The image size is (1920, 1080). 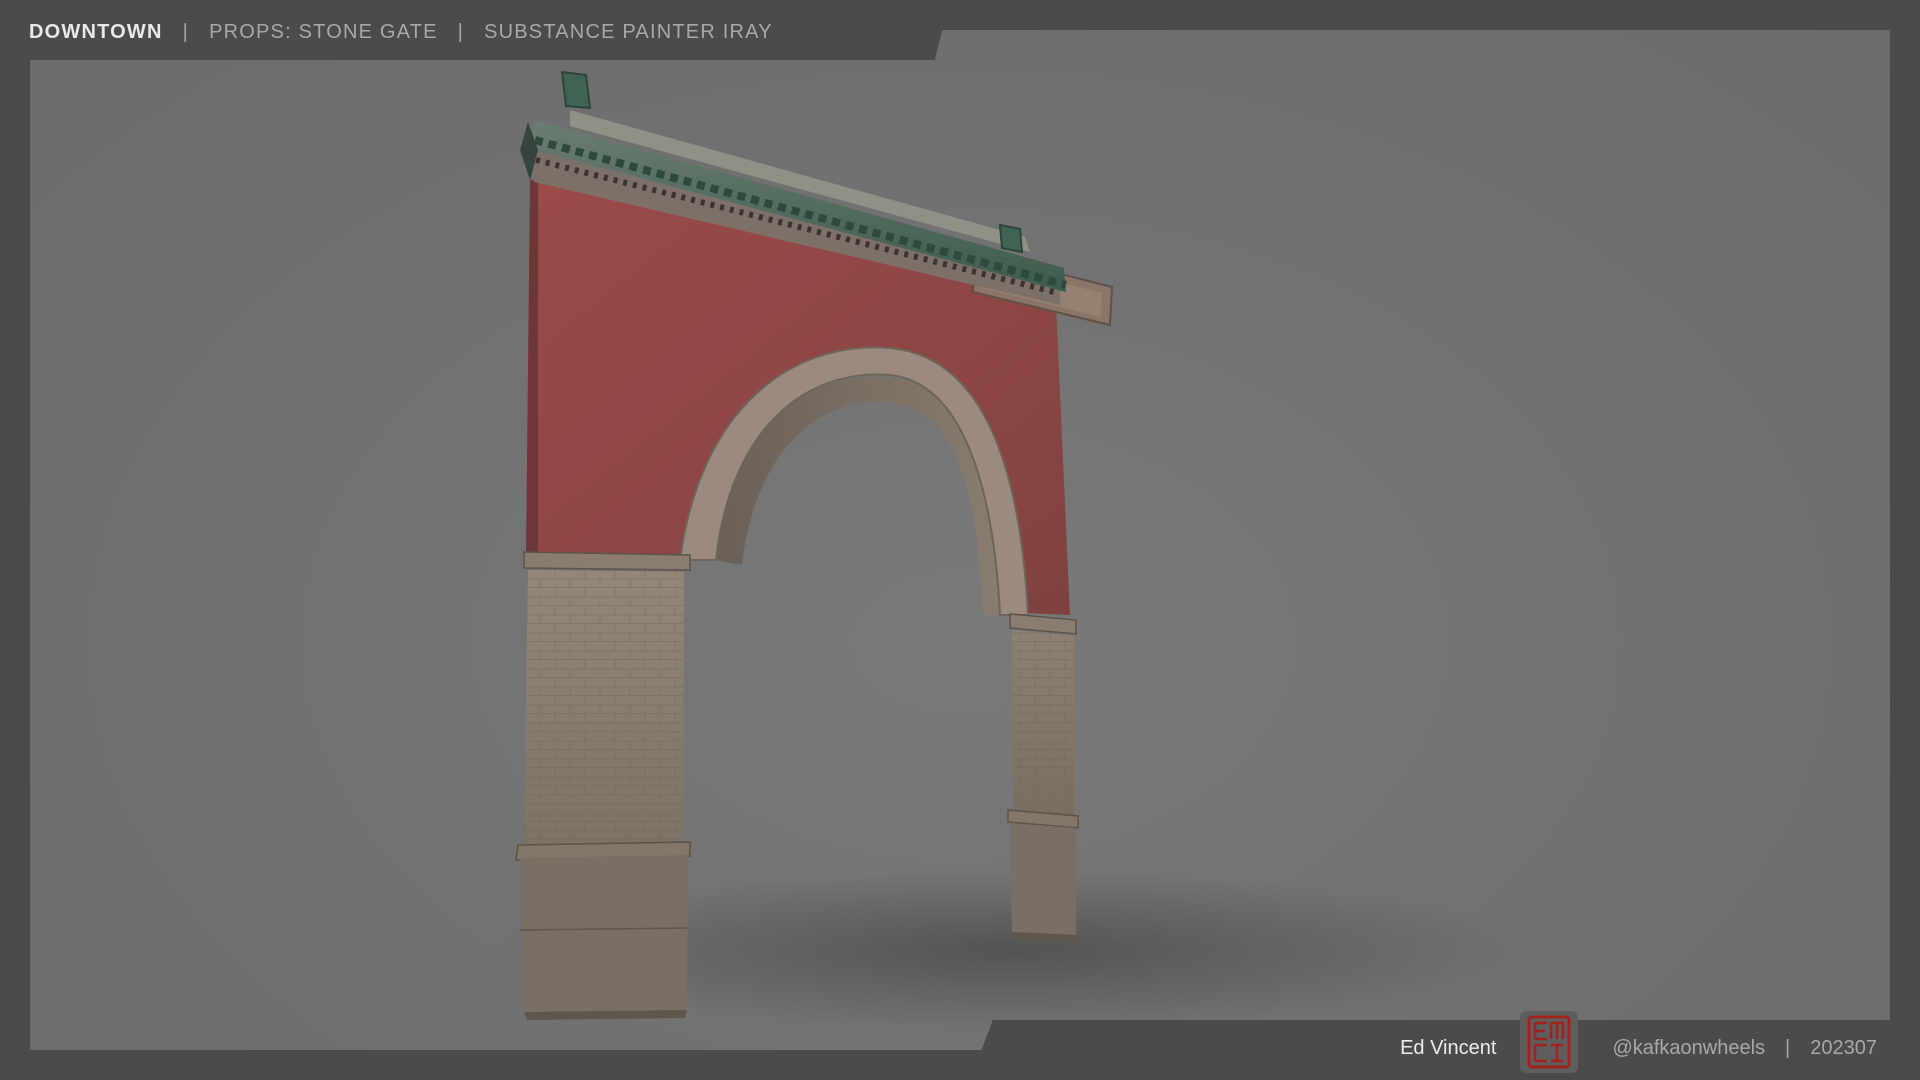 I want to click on date-code: 202307, so click(x=1843, y=1047).